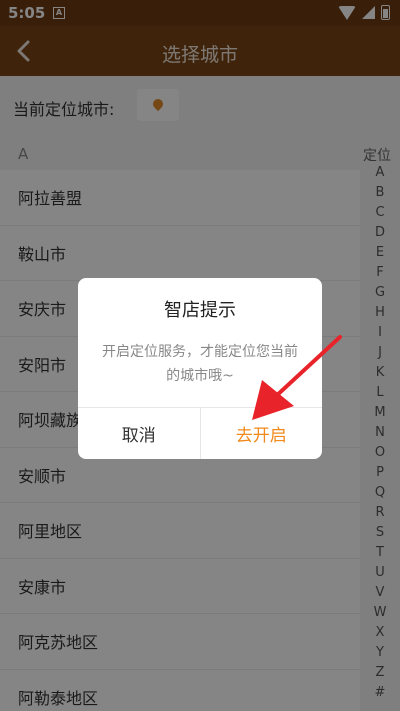  Describe the element at coordinates (200, 364) in the screenshot. I see `dialog-message: 开启定位服务，才能定位您当前的城市哦~` at that location.